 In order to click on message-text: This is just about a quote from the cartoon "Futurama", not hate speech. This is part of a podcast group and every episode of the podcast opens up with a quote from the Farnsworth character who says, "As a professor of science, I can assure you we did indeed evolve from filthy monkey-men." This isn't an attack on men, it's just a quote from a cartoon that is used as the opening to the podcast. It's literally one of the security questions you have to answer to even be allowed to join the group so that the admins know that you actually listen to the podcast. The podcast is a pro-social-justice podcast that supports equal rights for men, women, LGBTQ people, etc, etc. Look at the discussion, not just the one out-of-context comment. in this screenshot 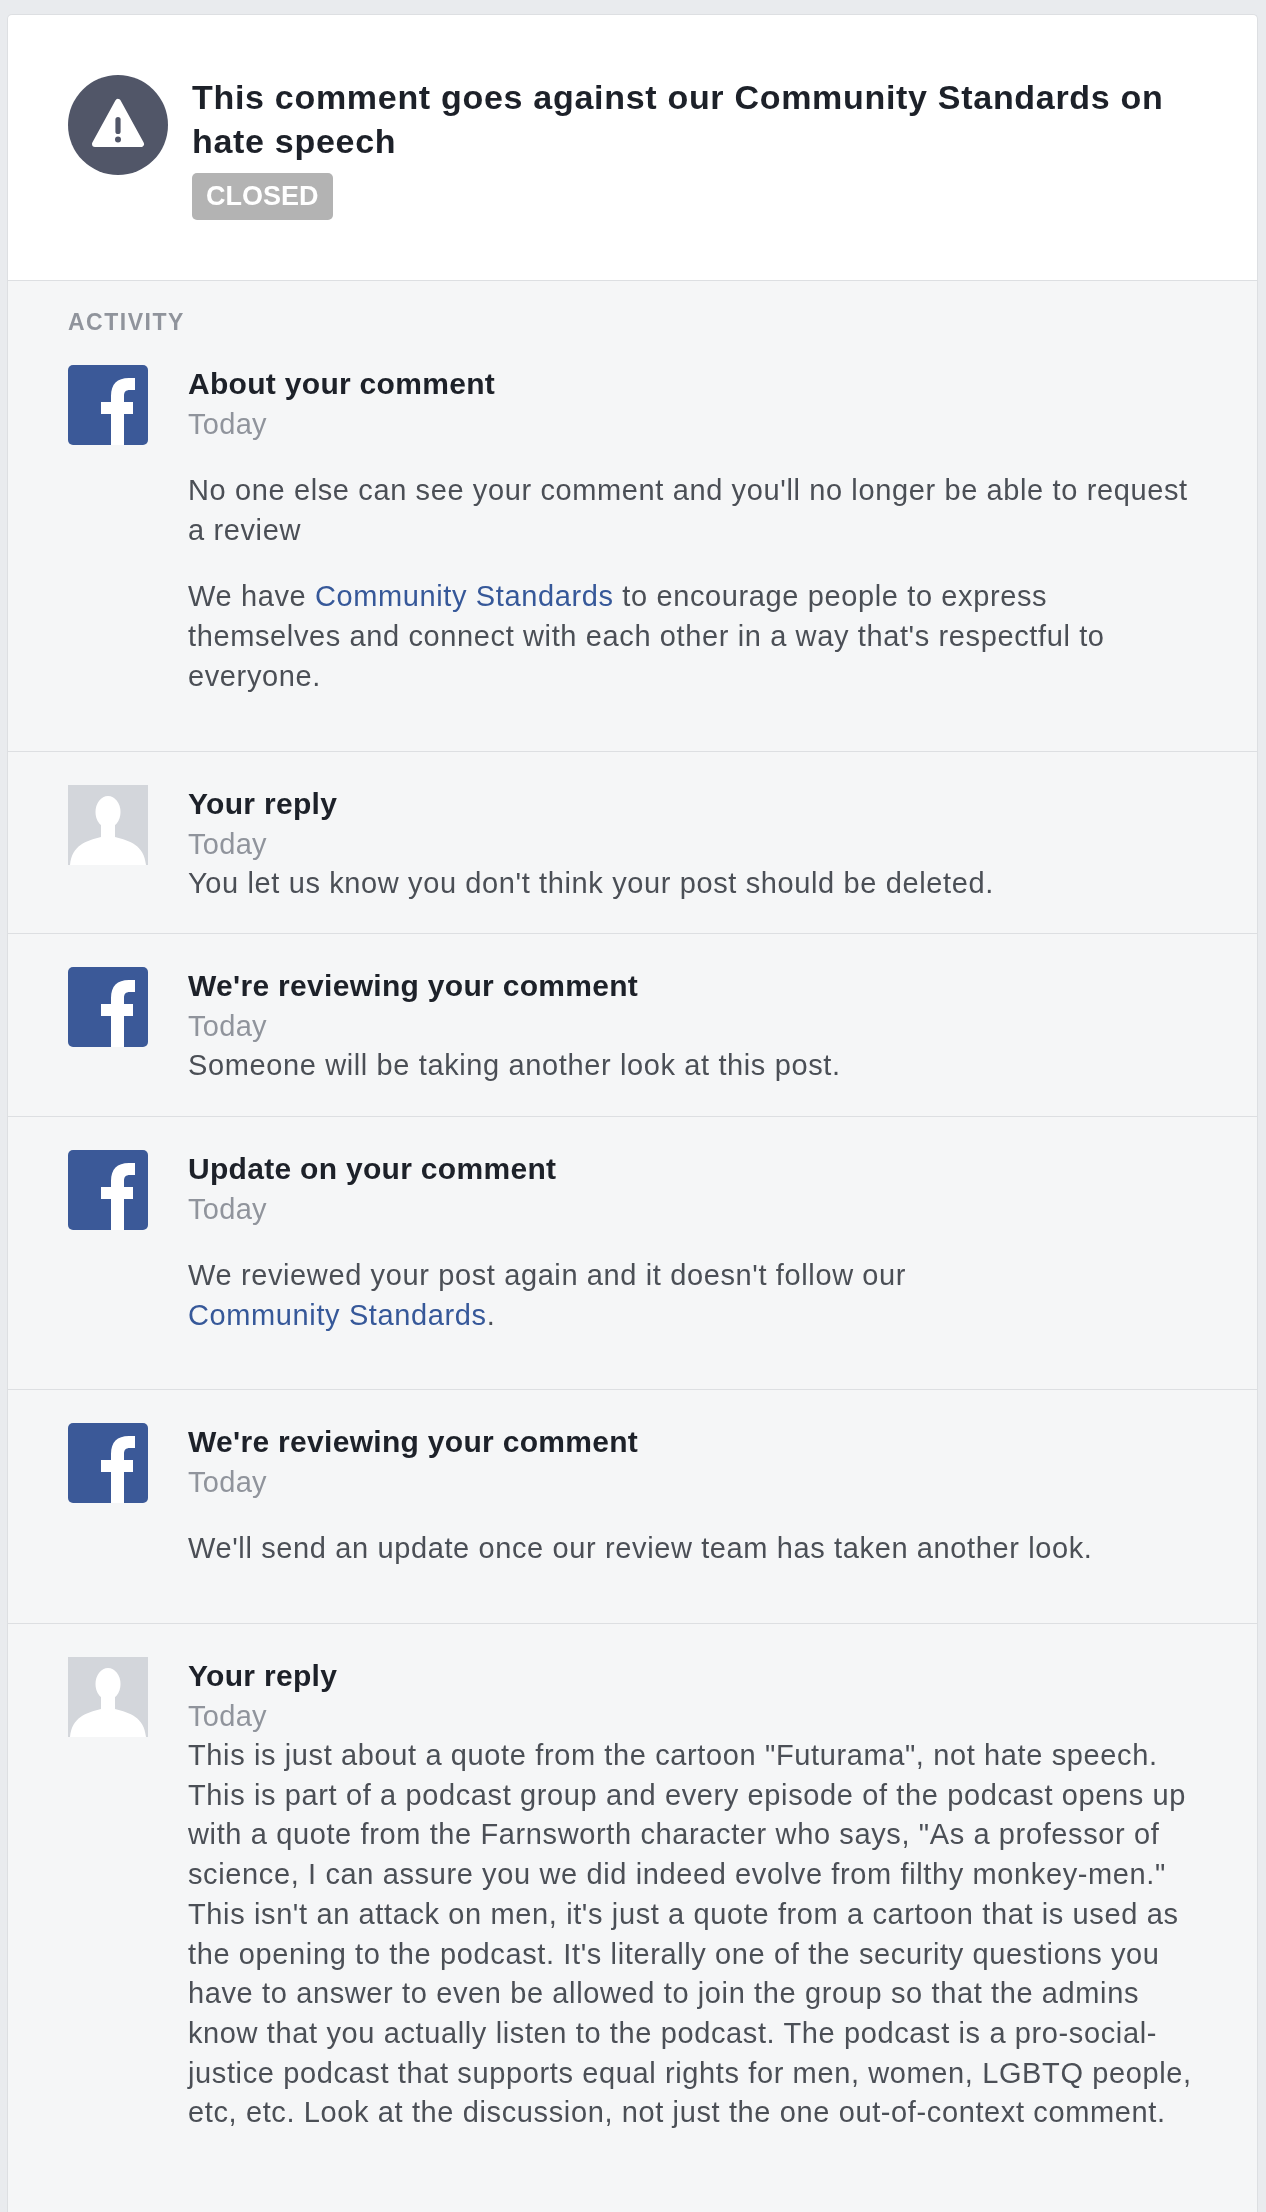, I will do `click(690, 1934)`.